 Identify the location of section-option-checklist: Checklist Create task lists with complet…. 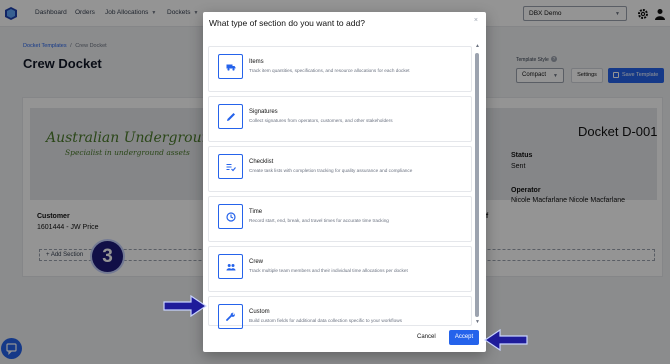
(340, 169).